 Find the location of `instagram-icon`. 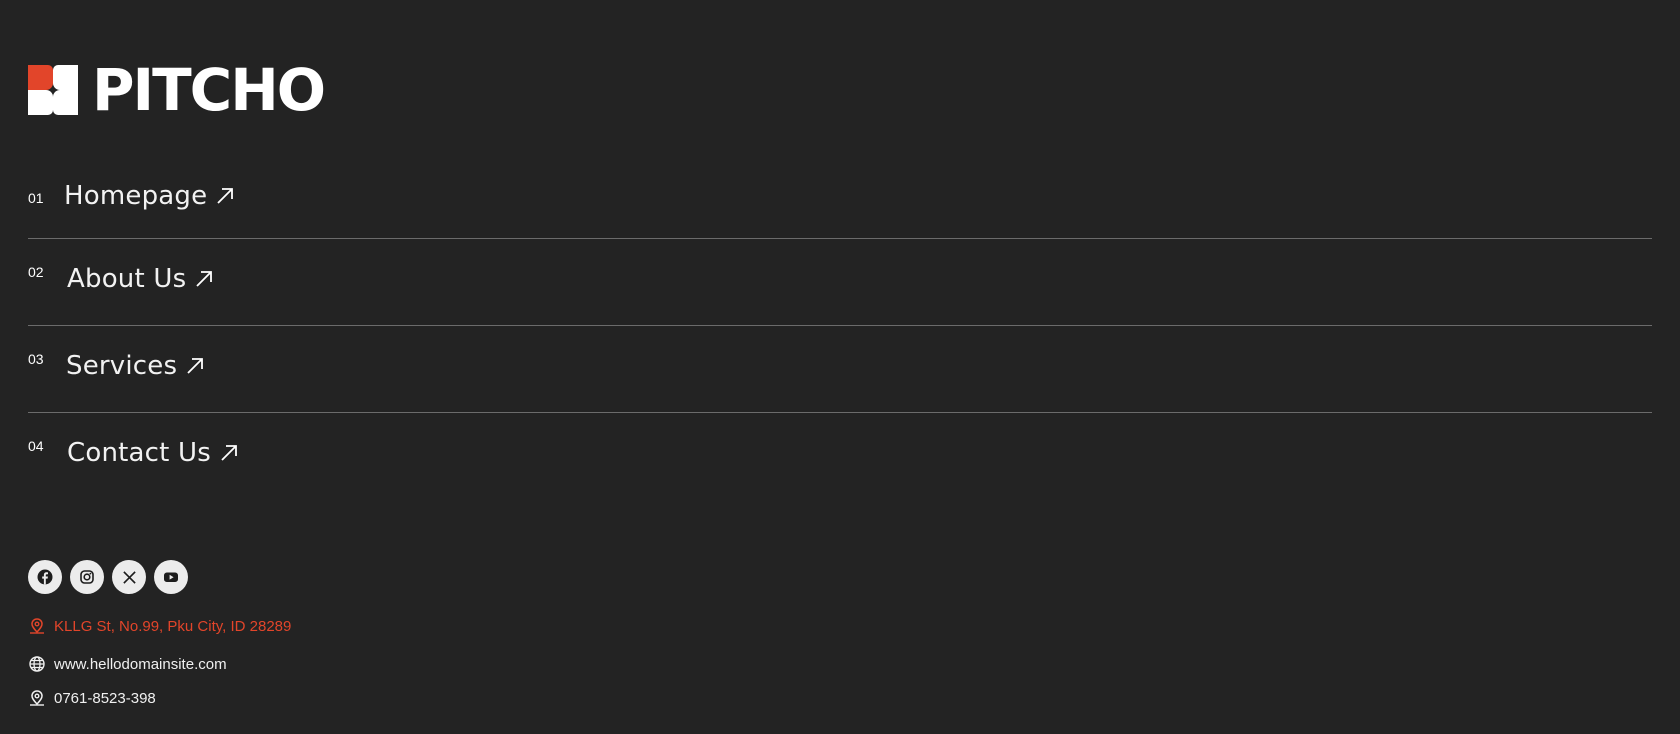

instagram-icon is located at coordinates (87, 577).